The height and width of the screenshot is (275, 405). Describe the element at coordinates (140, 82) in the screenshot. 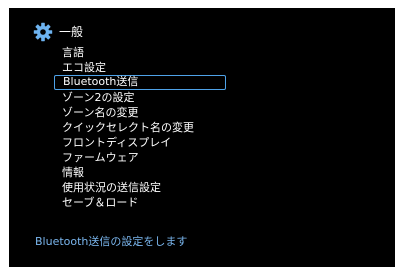

I see `menu-item-bluetooth-transmit: Bluetooth送信` at that location.